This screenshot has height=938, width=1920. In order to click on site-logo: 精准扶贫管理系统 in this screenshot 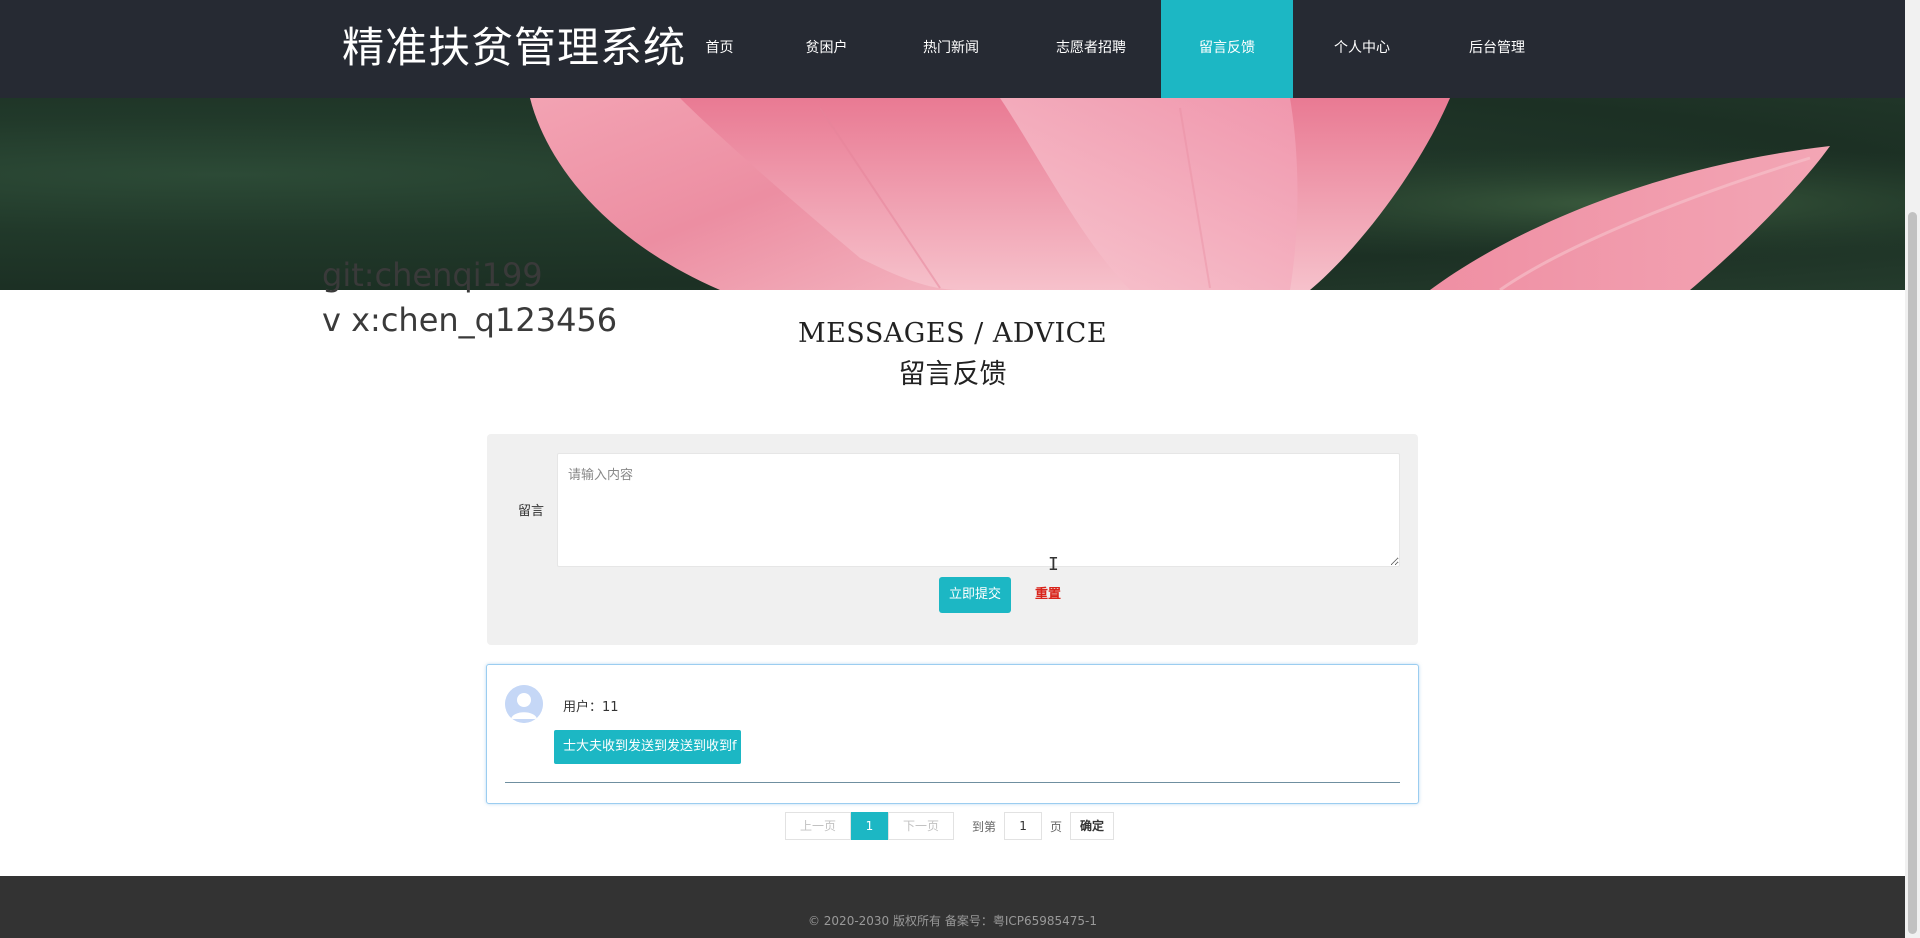, I will do `click(514, 48)`.